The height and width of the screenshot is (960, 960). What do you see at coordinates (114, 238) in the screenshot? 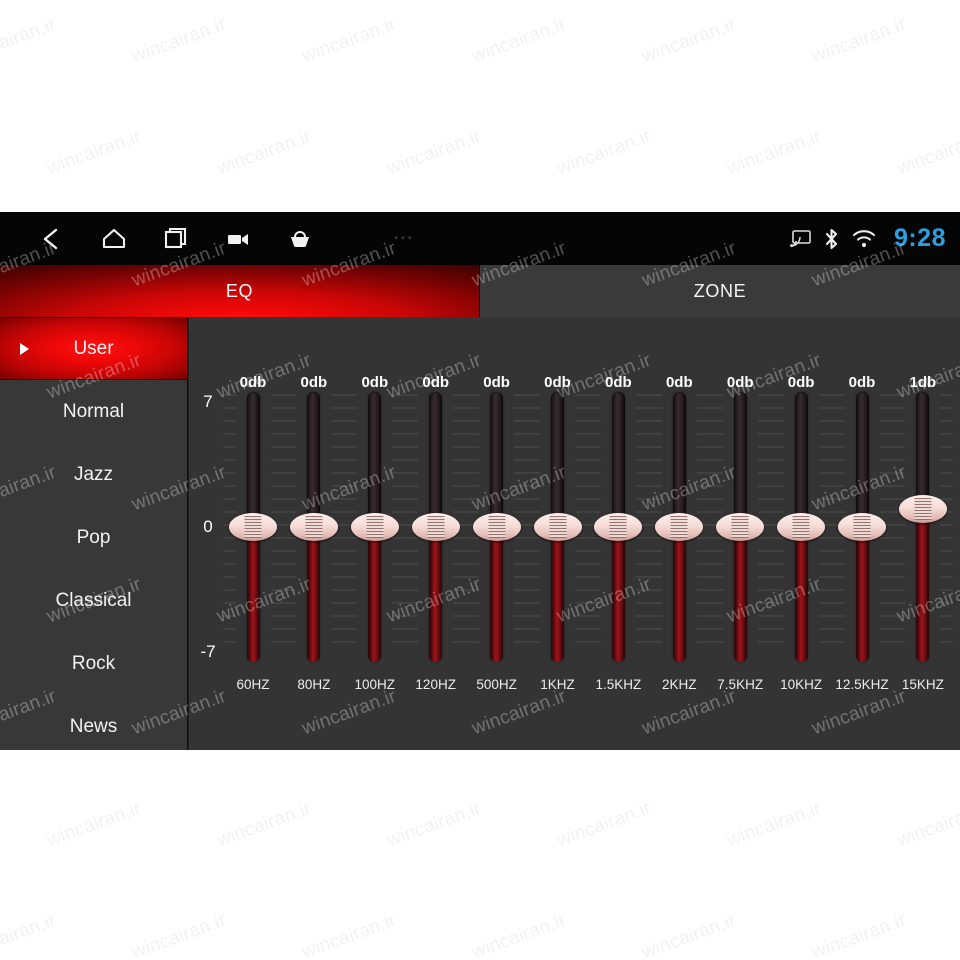
I see `home-icon` at bounding box center [114, 238].